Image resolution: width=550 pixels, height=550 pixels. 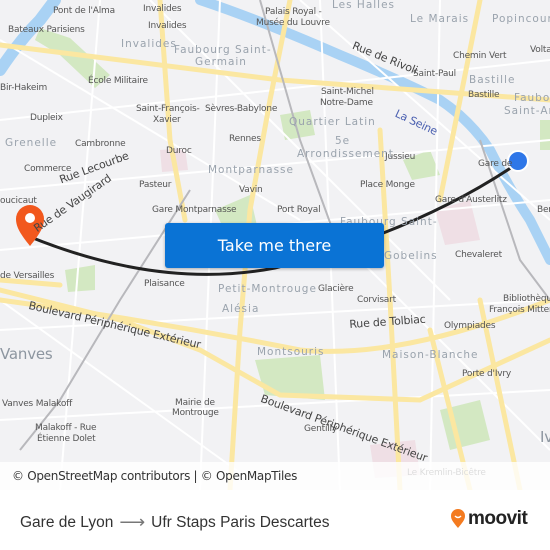 I want to click on map-label: Montrouge, so click(x=195, y=413).